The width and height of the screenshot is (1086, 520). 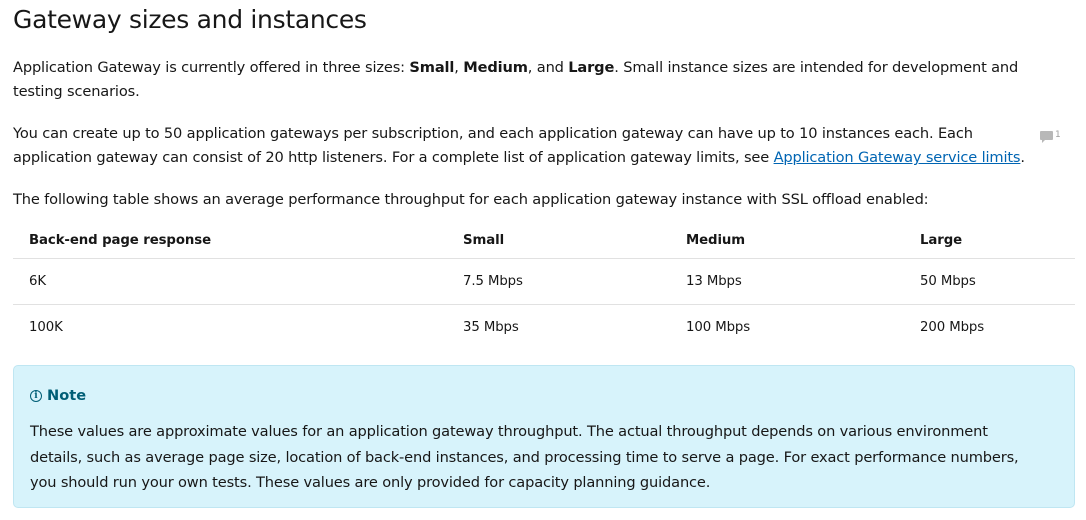 I want to click on column-header-large: Large, so click(x=989, y=240).